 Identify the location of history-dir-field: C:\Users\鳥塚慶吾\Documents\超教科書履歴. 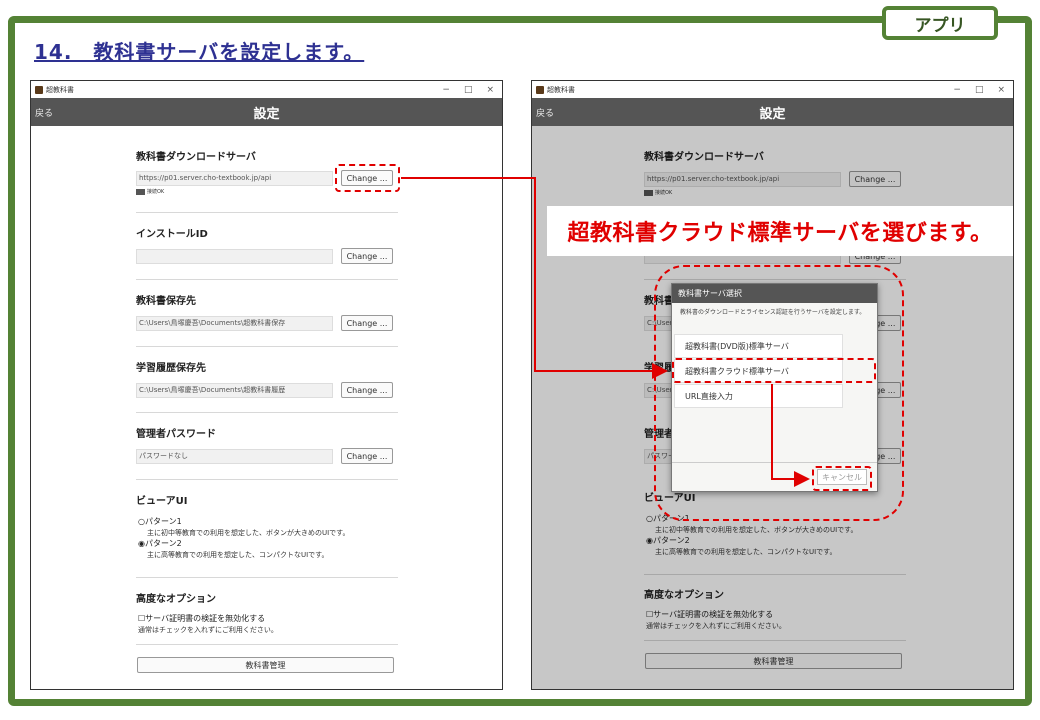
(234, 390).